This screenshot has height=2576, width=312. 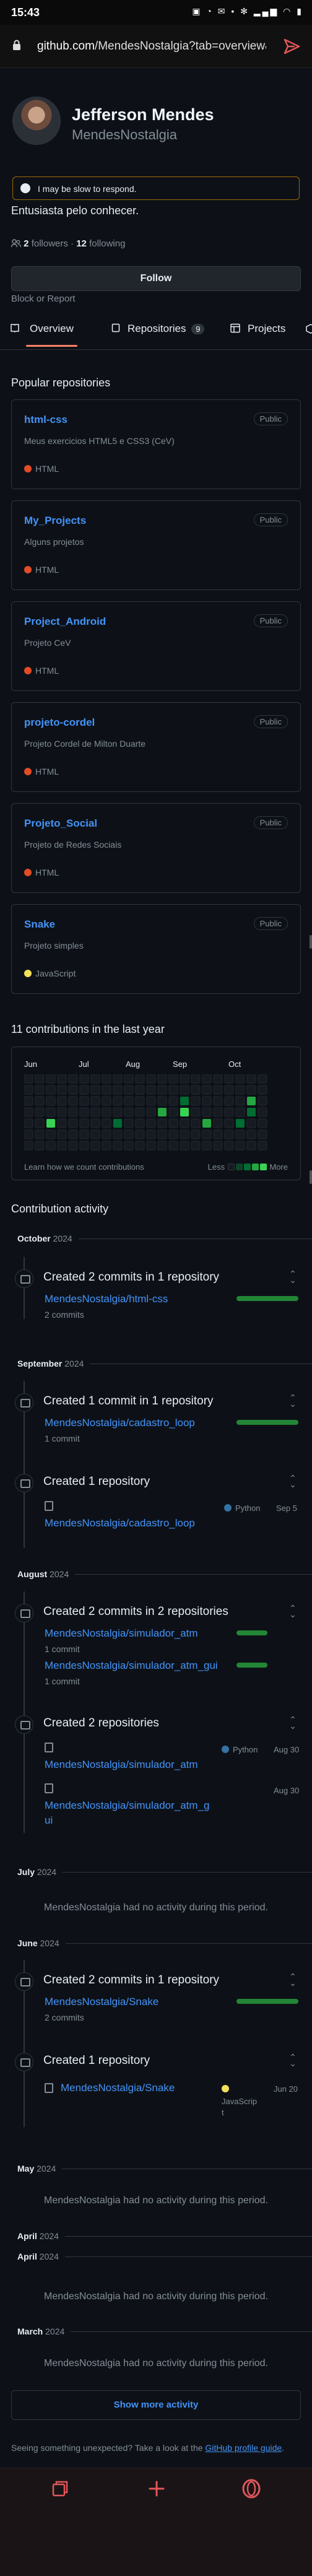 What do you see at coordinates (64, 2017) in the screenshot?
I see `commit-count: 2 commits` at bounding box center [64, 2017].